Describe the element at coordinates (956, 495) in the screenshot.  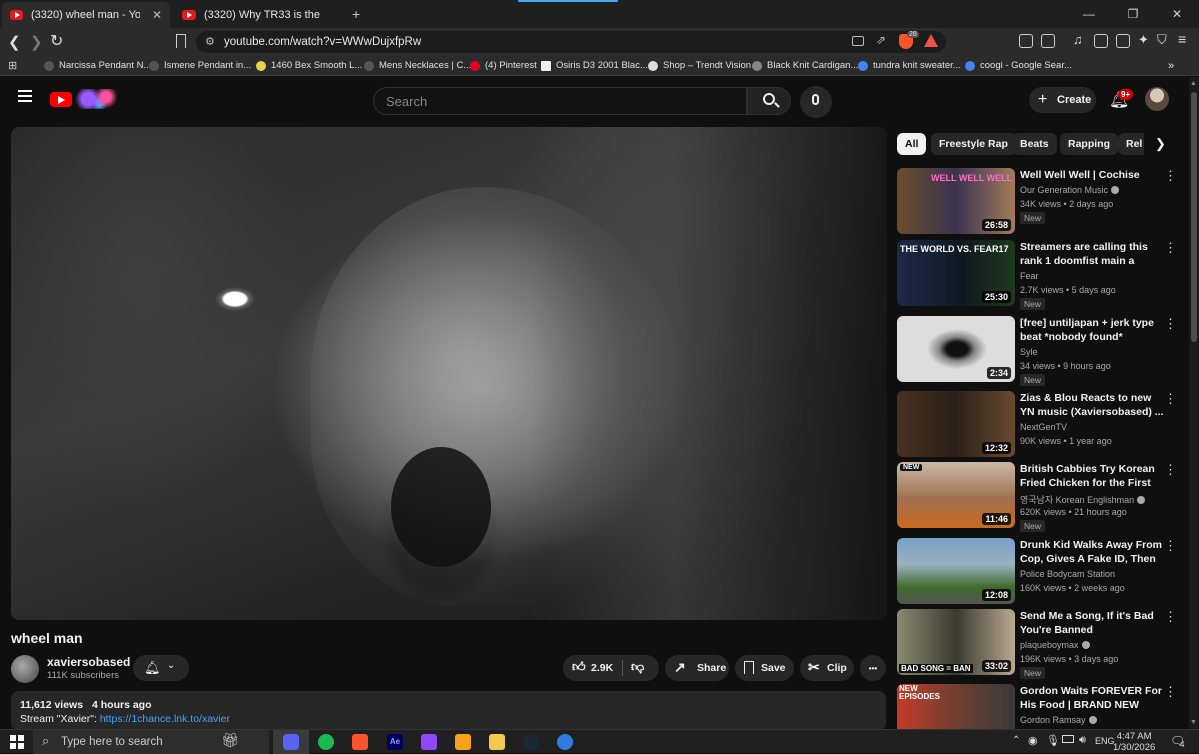
I see `video-thumbnail: NEW 11:46` at that location.